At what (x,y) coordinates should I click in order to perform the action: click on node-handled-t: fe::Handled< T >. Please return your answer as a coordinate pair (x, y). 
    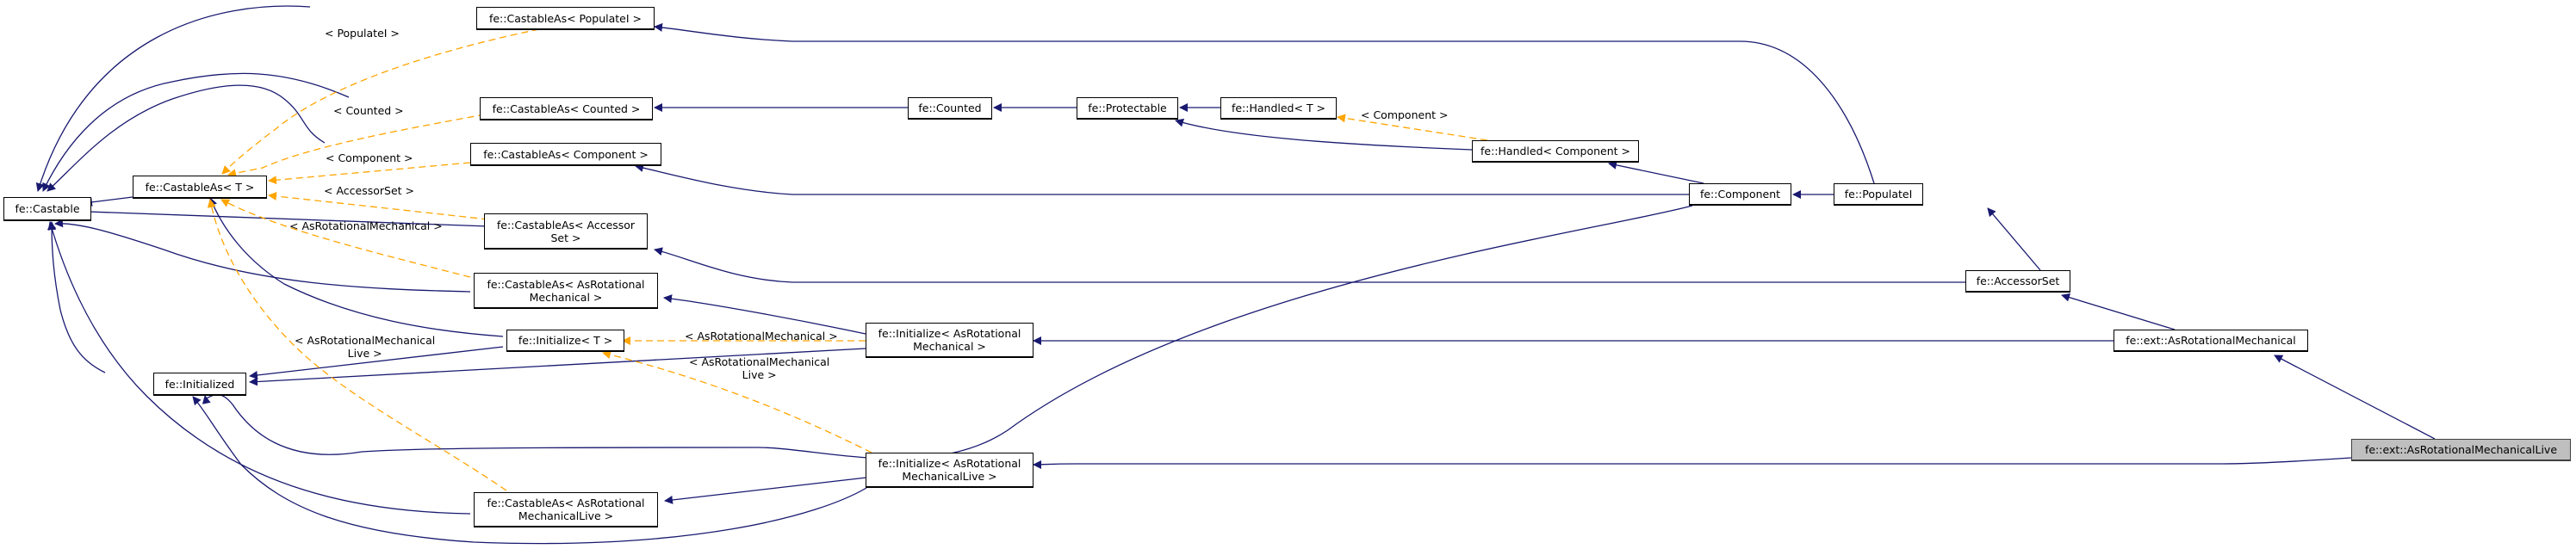
    Looking at the image, I should click on (1278, 108).